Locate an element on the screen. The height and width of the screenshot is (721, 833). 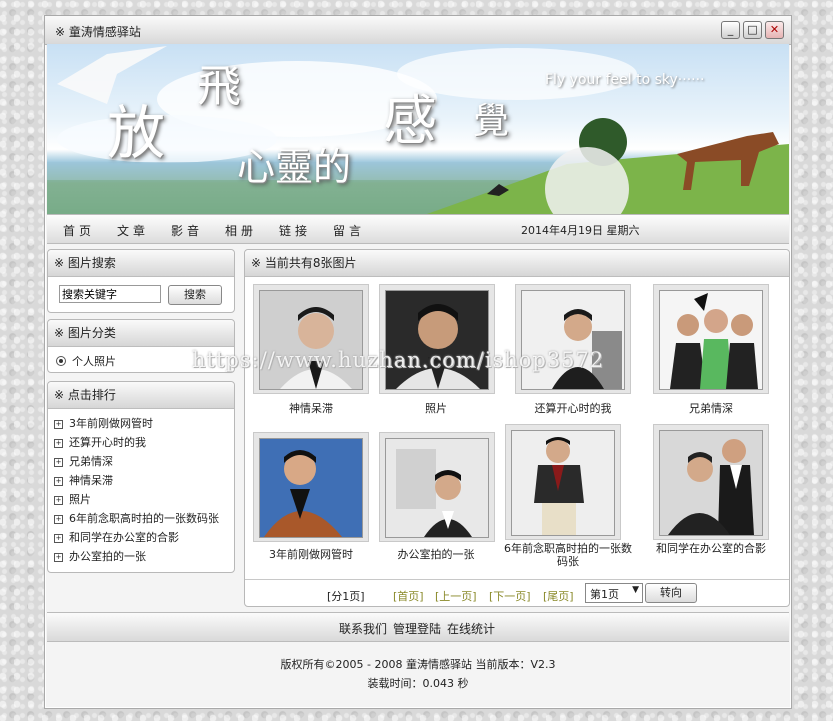
ranking-item: + 兄弟情深 is located at coordinates (144, 461).